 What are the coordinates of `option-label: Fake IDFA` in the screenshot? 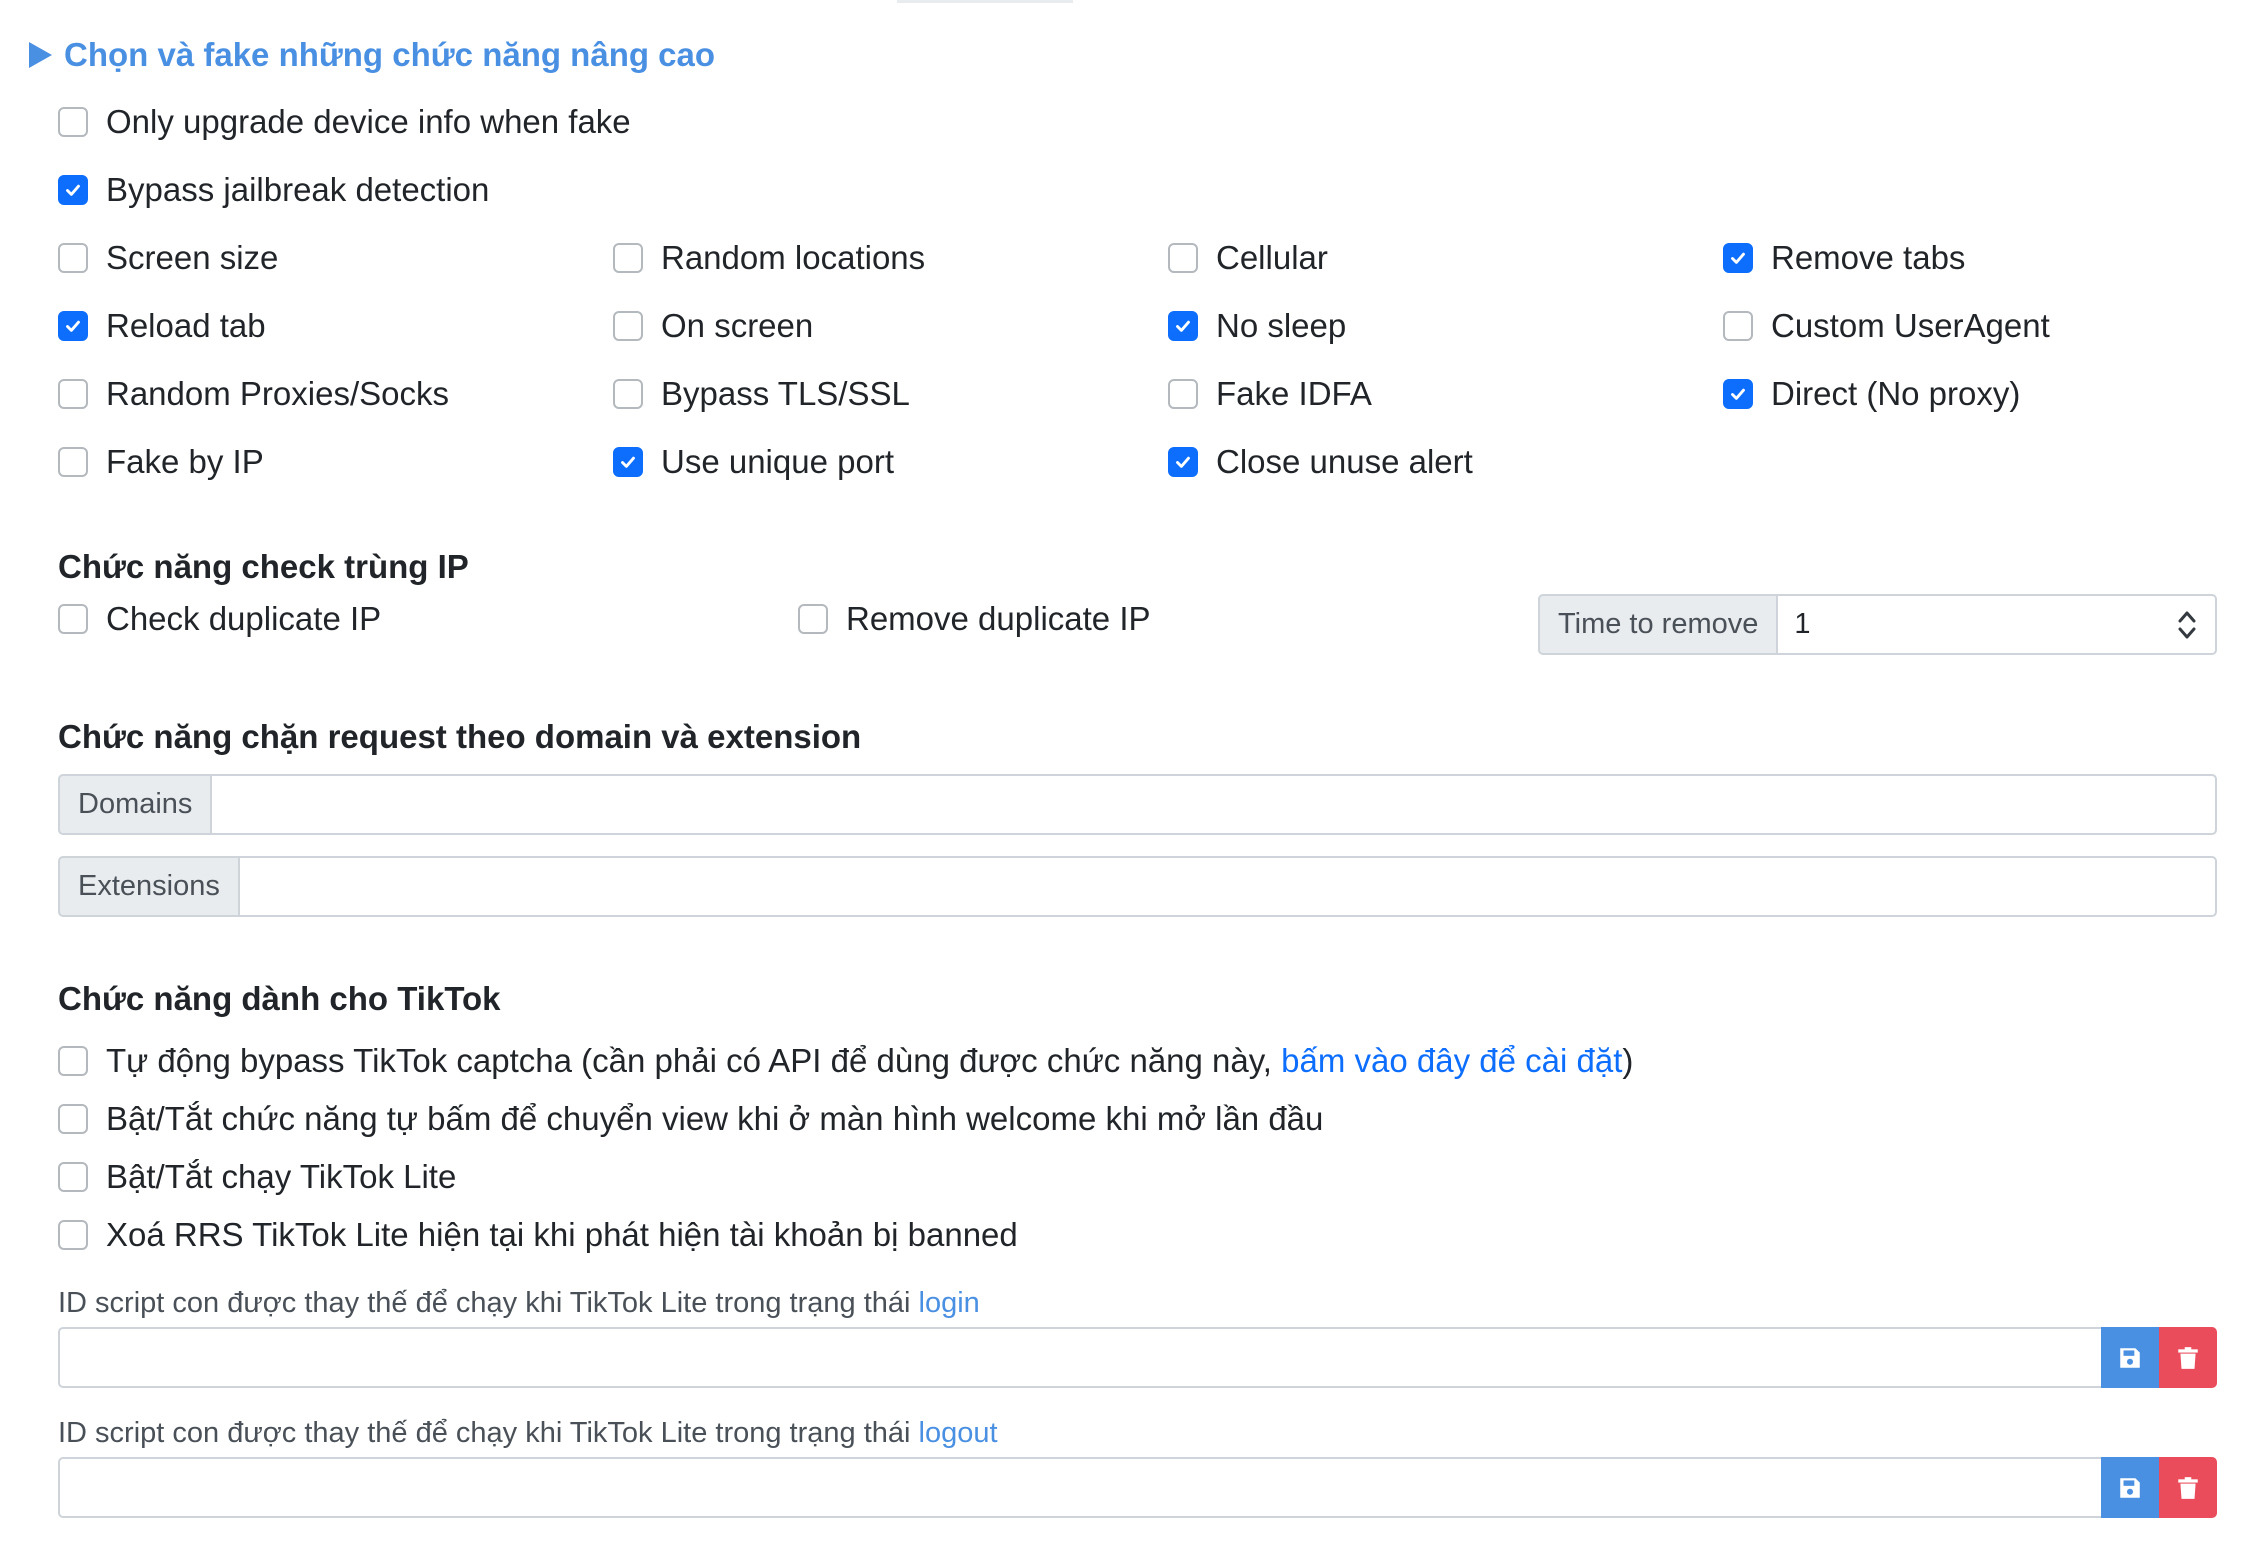 It's located at (1294, 393).